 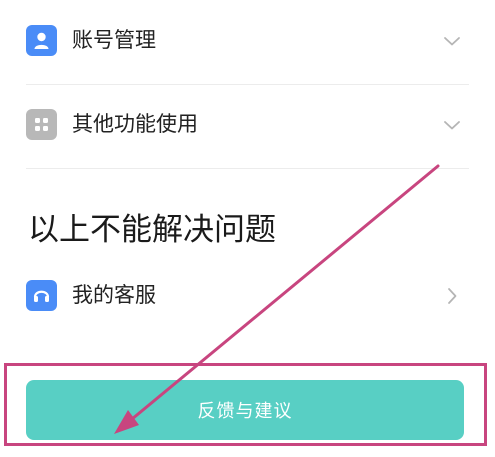 What do you see at coordinates (452, 296) in the screenshot?
I see `chevron-right-icon` at bounding box center [452, 296].